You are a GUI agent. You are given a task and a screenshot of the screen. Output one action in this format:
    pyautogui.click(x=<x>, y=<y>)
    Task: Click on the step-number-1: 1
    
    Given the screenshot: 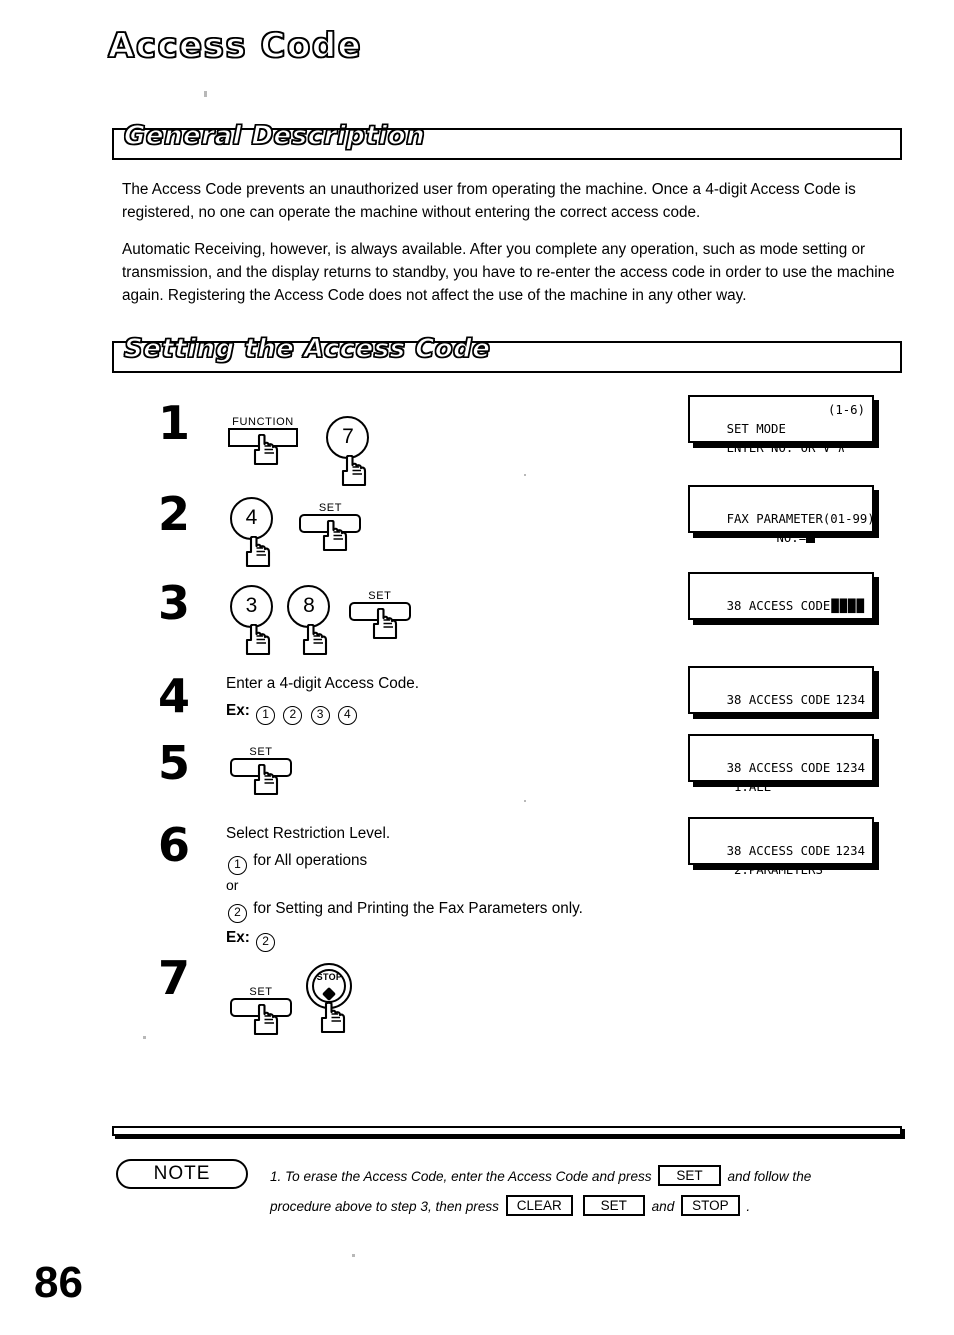 What is the action you would take?
    pyautogui.click(x=174, y=423)
    